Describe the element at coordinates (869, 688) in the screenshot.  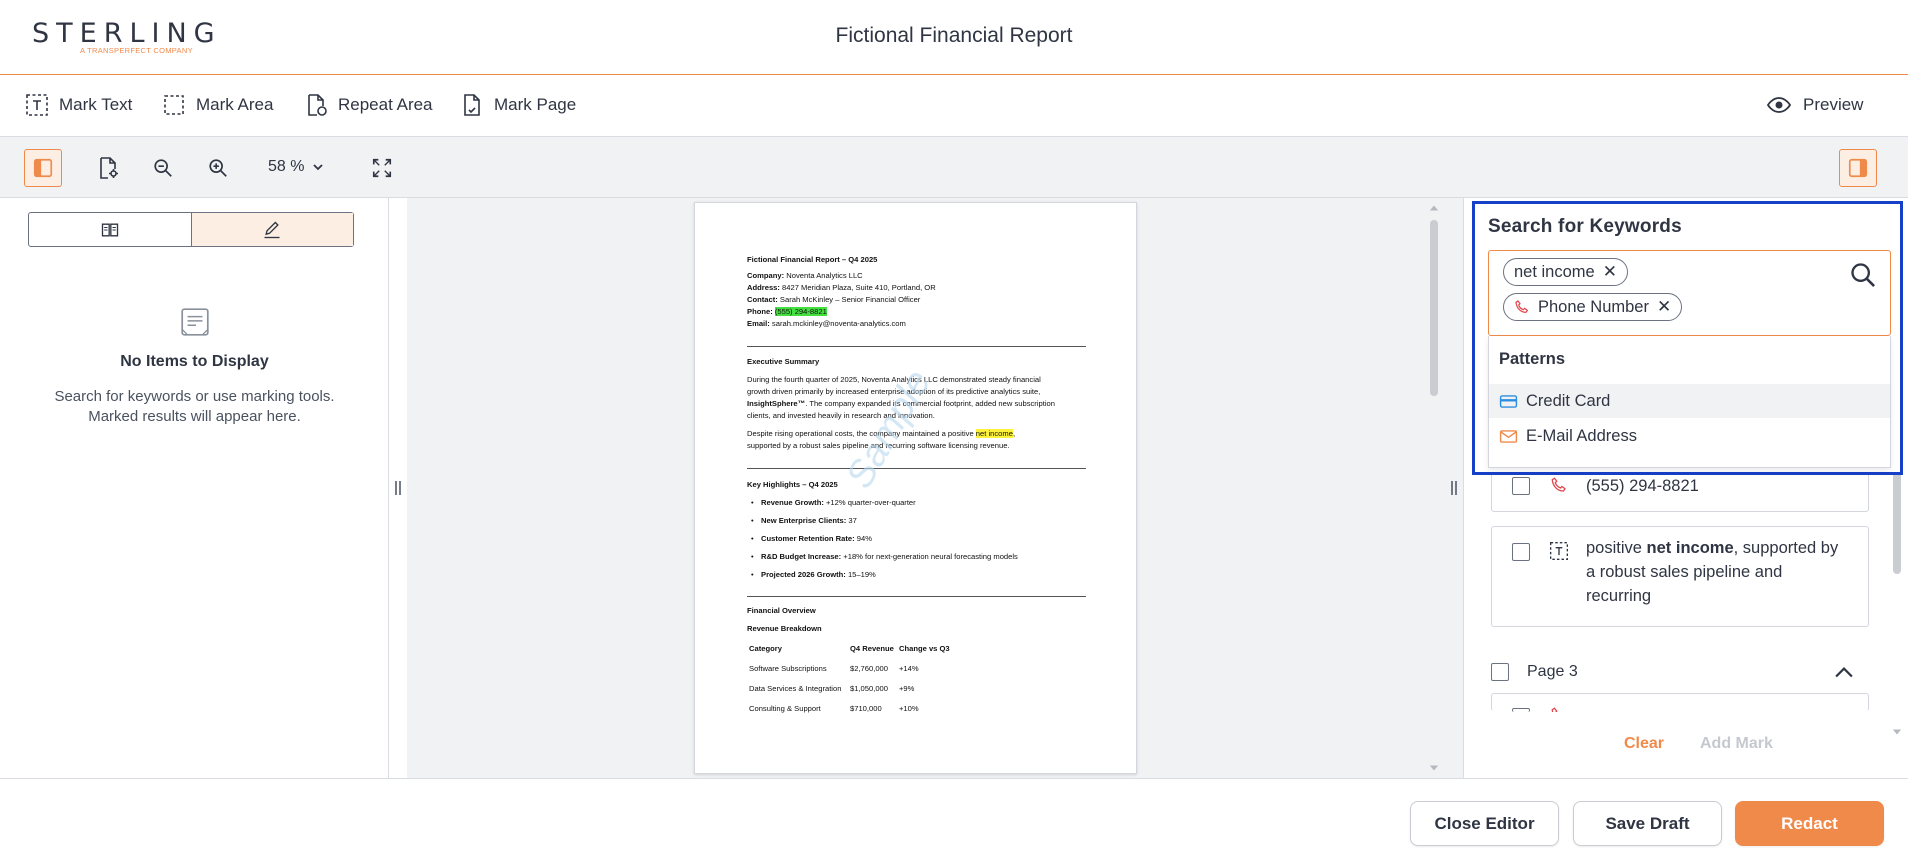
I see `table-cell: $1,050,000` at that location.